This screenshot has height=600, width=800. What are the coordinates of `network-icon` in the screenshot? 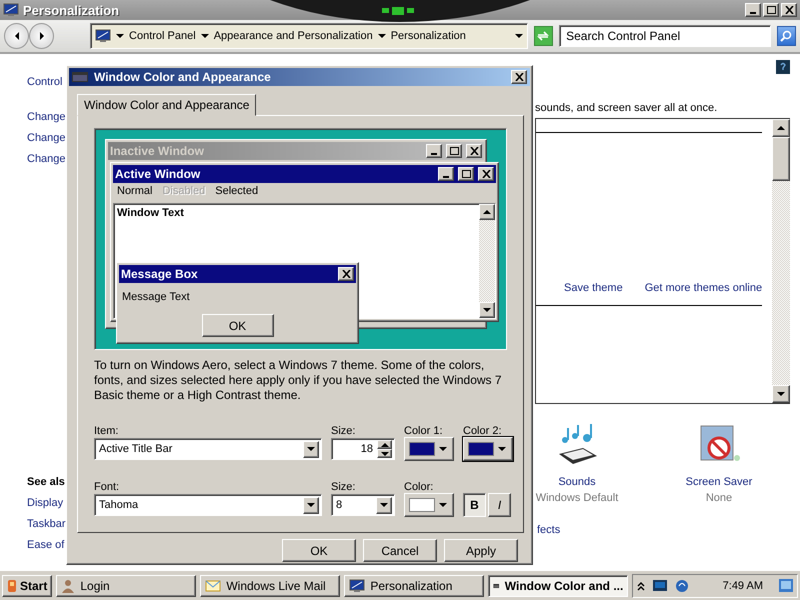 It's located at (682, 585).